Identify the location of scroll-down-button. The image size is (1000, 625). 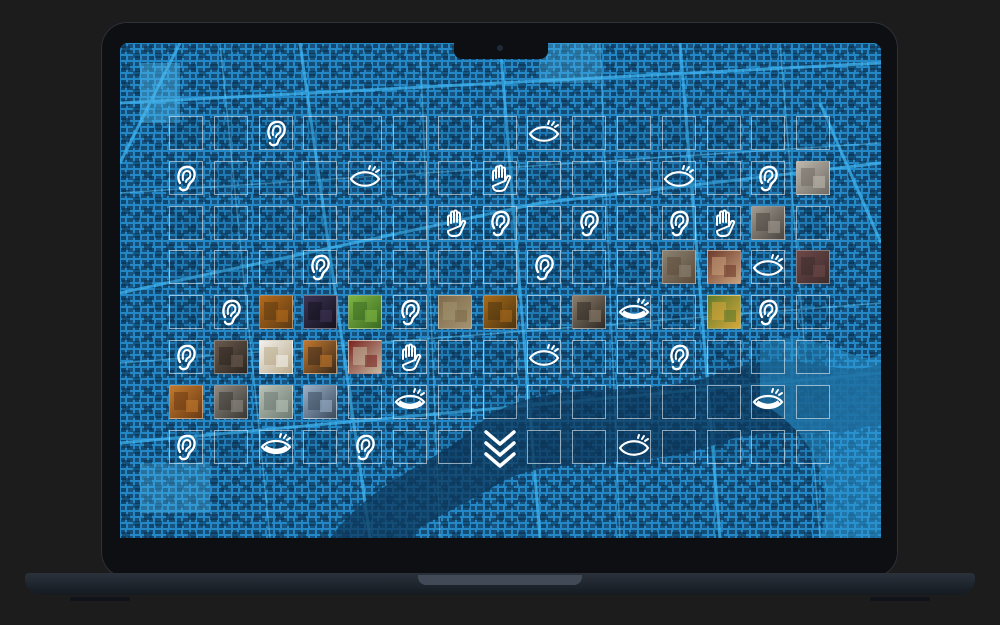
(500, 448).